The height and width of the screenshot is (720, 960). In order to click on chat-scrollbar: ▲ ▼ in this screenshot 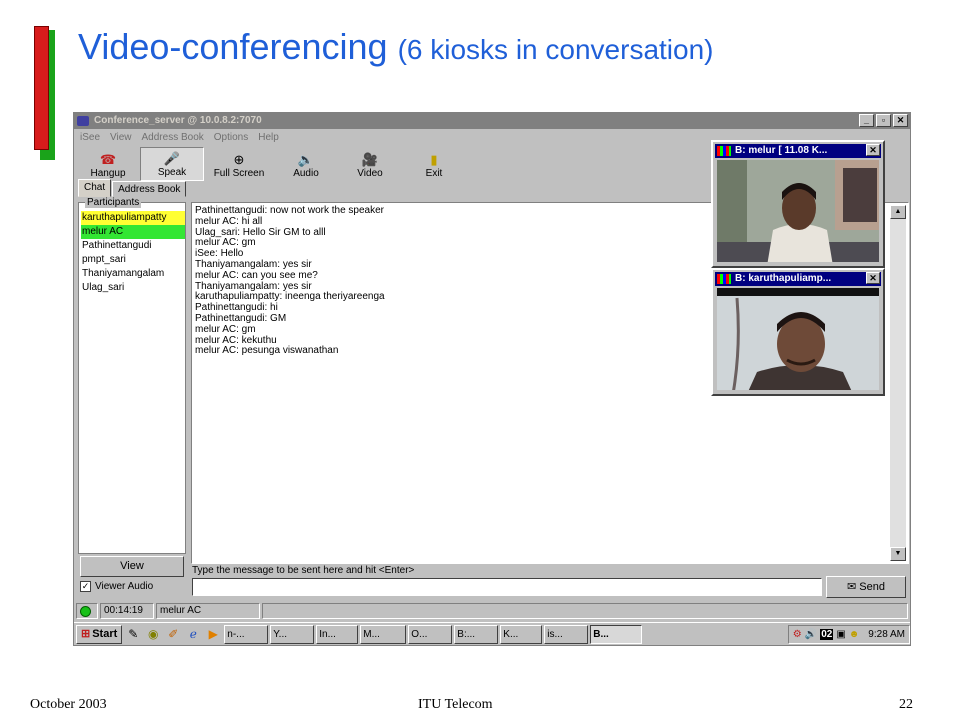, I will do `click(898, 383)`.